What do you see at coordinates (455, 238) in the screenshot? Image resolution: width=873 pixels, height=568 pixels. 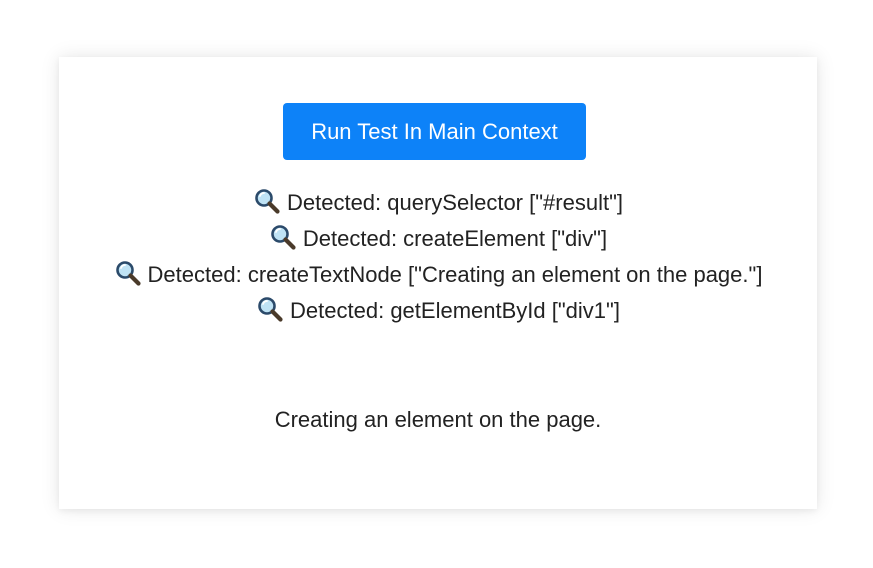 I see `log-line-text: Detected: createElement ["div"]` at bounding box center [455, 238].